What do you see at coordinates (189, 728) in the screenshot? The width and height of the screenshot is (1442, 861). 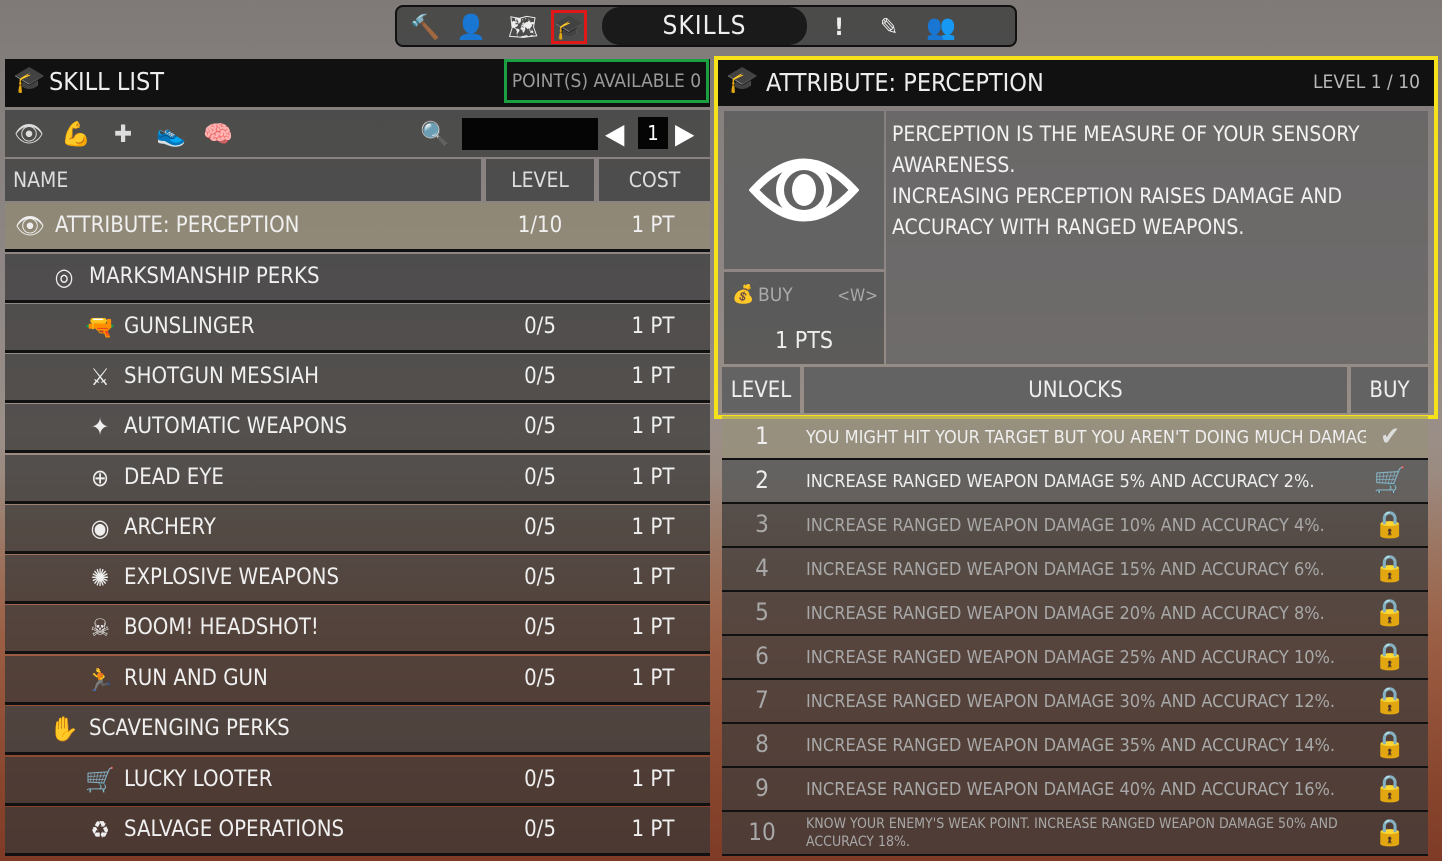 I see `category-name: SCAVENGING PERKS` at bounding box center [189, 728].